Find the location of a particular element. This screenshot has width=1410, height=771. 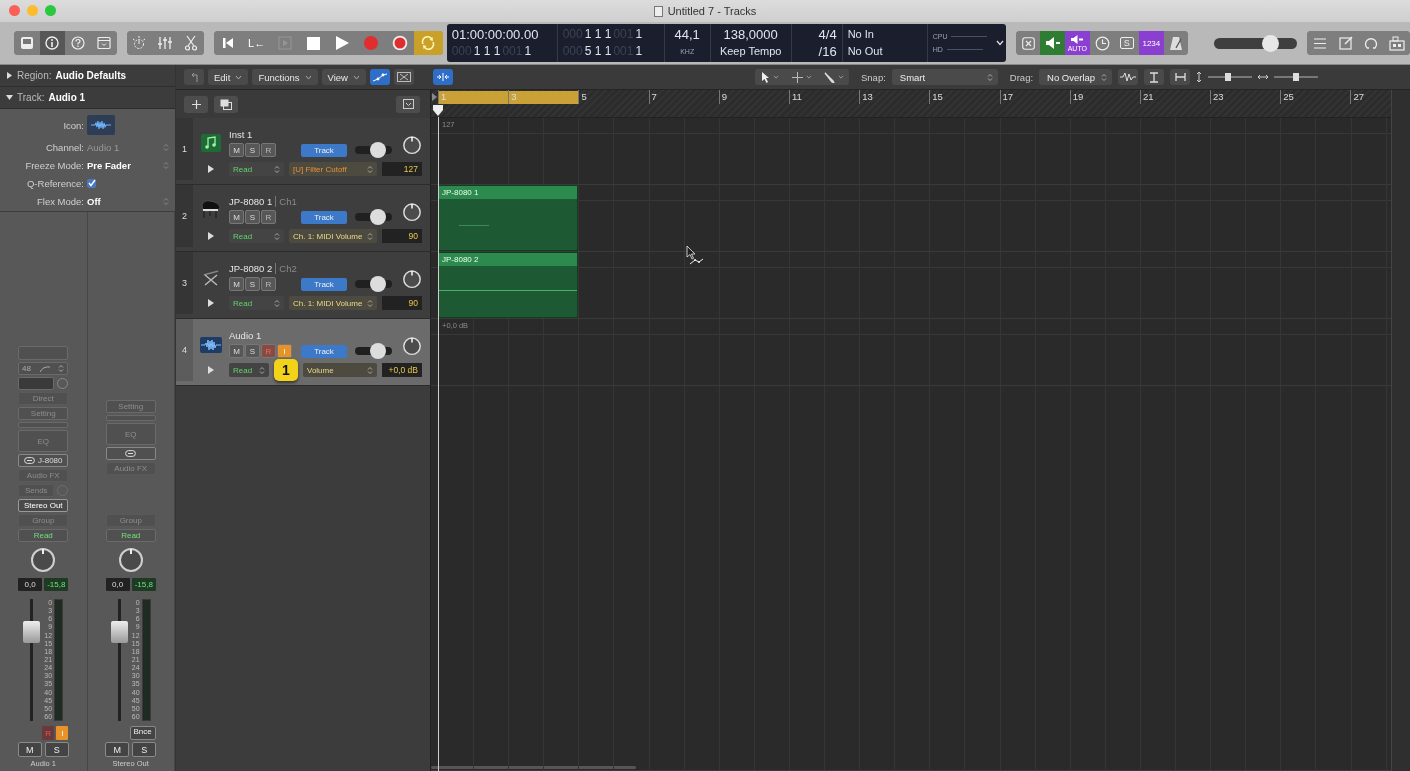

input-format-control: 48 is located at coordinates (43, 368).